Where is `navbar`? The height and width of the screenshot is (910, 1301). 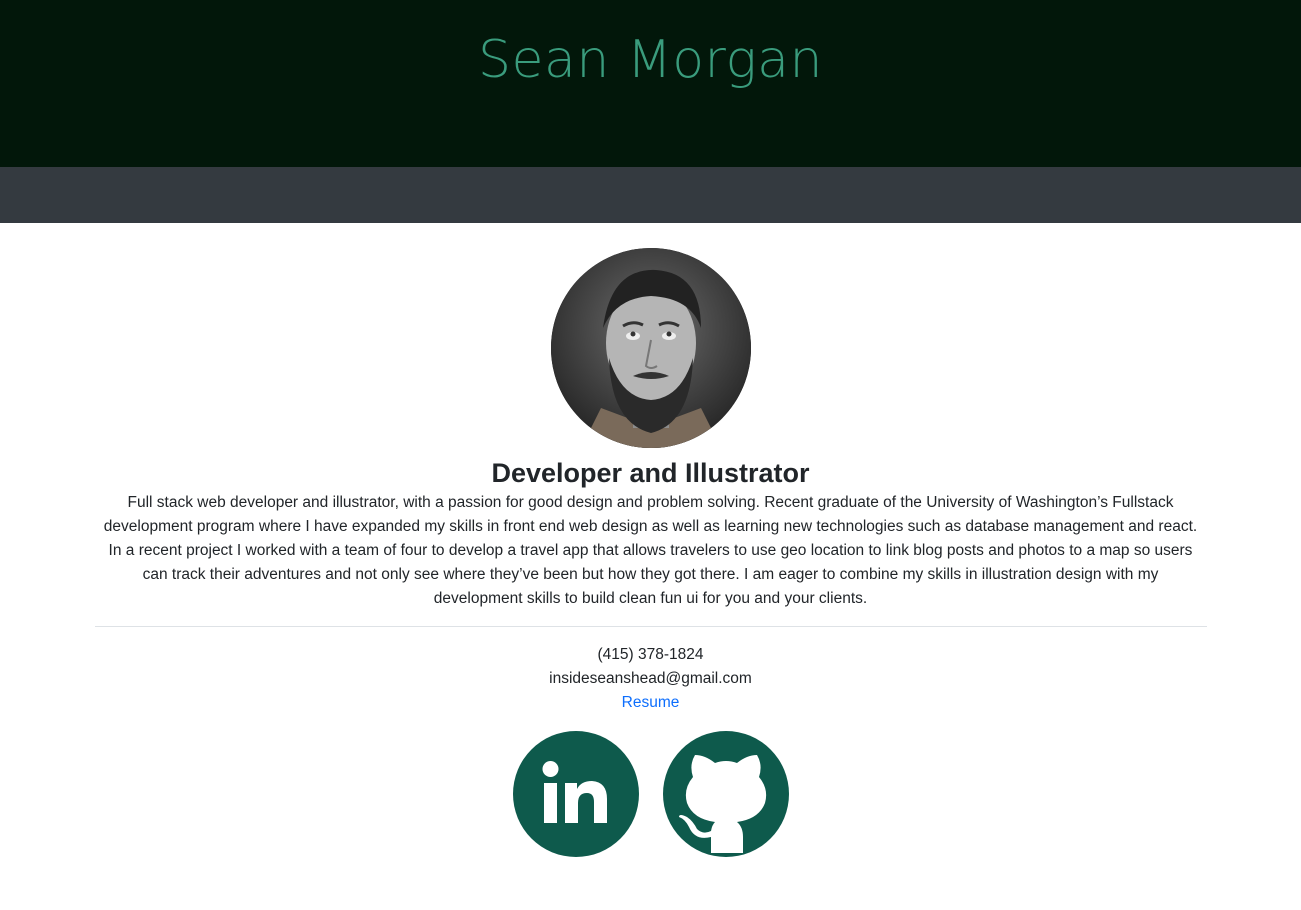 navbar is located at coordinates (650, 195).